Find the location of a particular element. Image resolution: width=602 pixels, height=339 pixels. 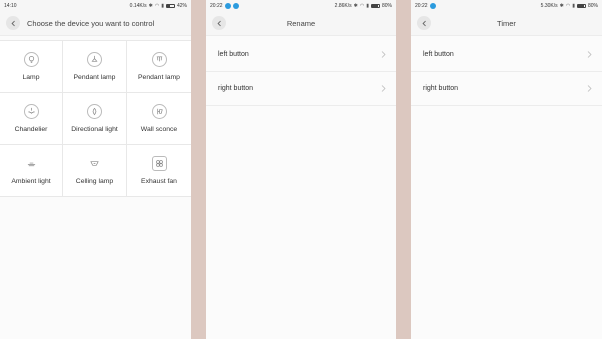

device-pendant-lamp: Pendant lamp is located at coordinates (95, 67).